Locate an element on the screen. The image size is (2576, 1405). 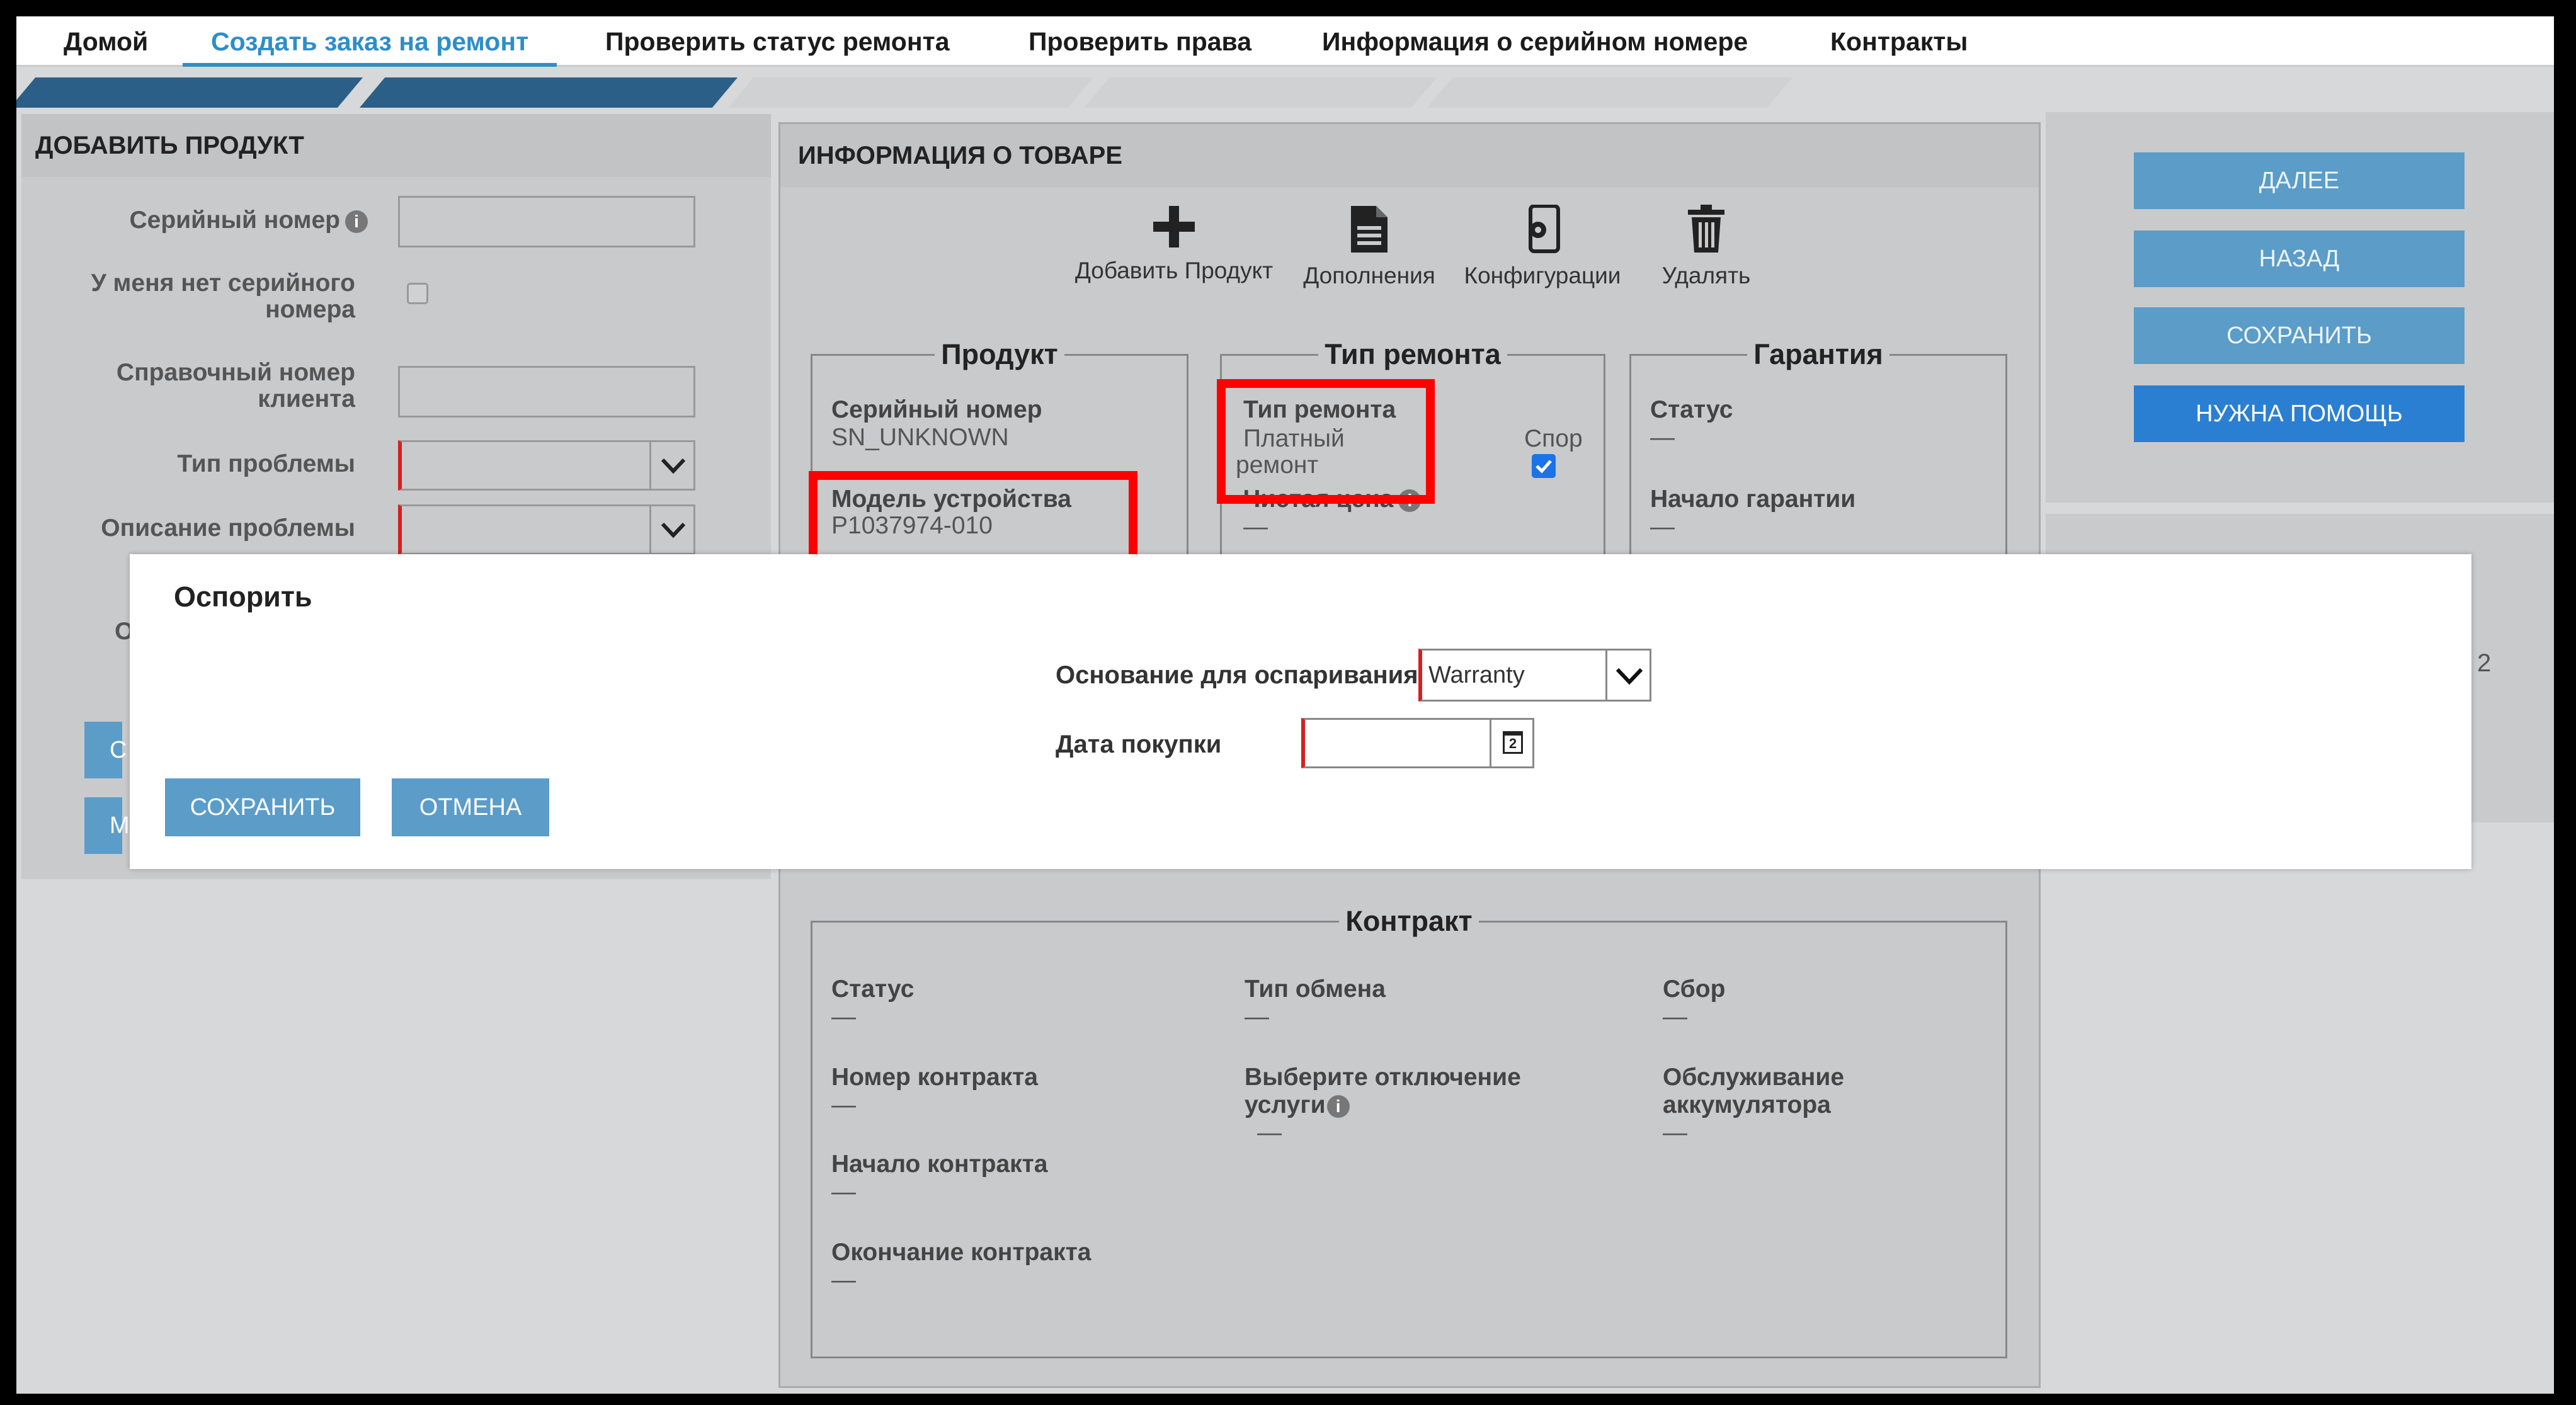
no-serial-label: У меня нет серийного номера is located at coordinates (223, 296).